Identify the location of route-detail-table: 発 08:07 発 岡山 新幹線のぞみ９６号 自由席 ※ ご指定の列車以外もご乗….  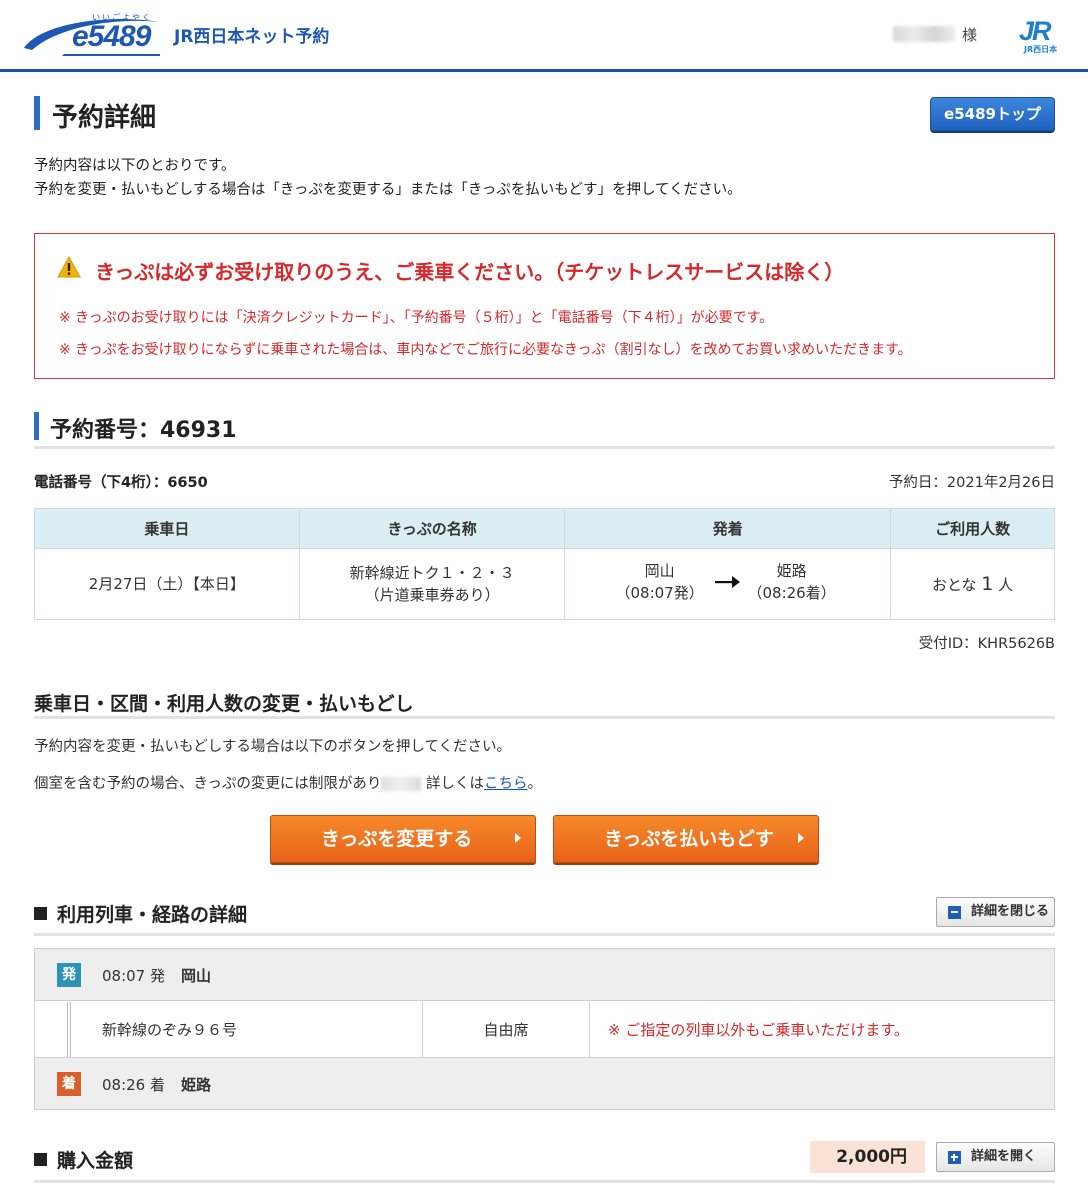
(544, 1029).